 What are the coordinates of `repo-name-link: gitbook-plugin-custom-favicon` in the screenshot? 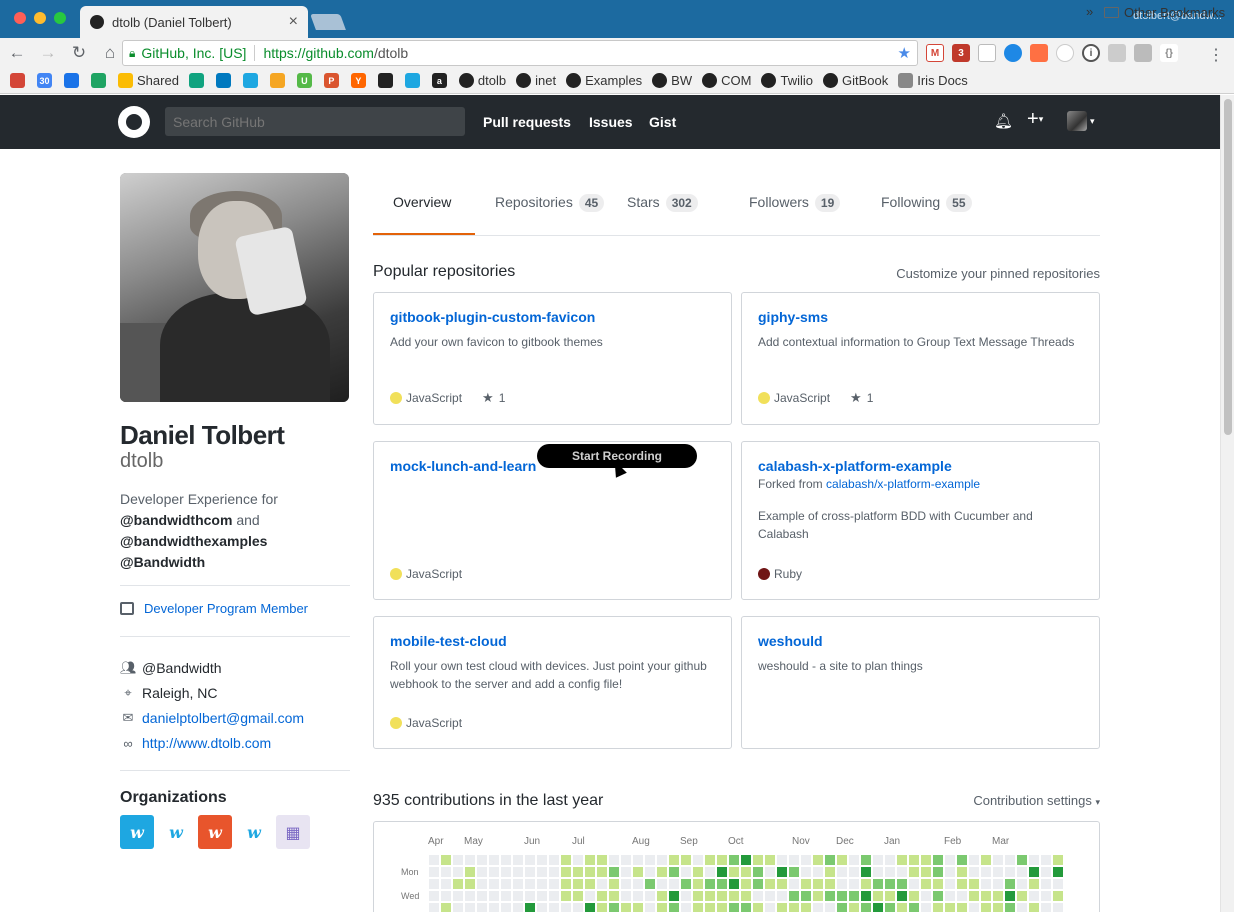 It's located at (552, 317).